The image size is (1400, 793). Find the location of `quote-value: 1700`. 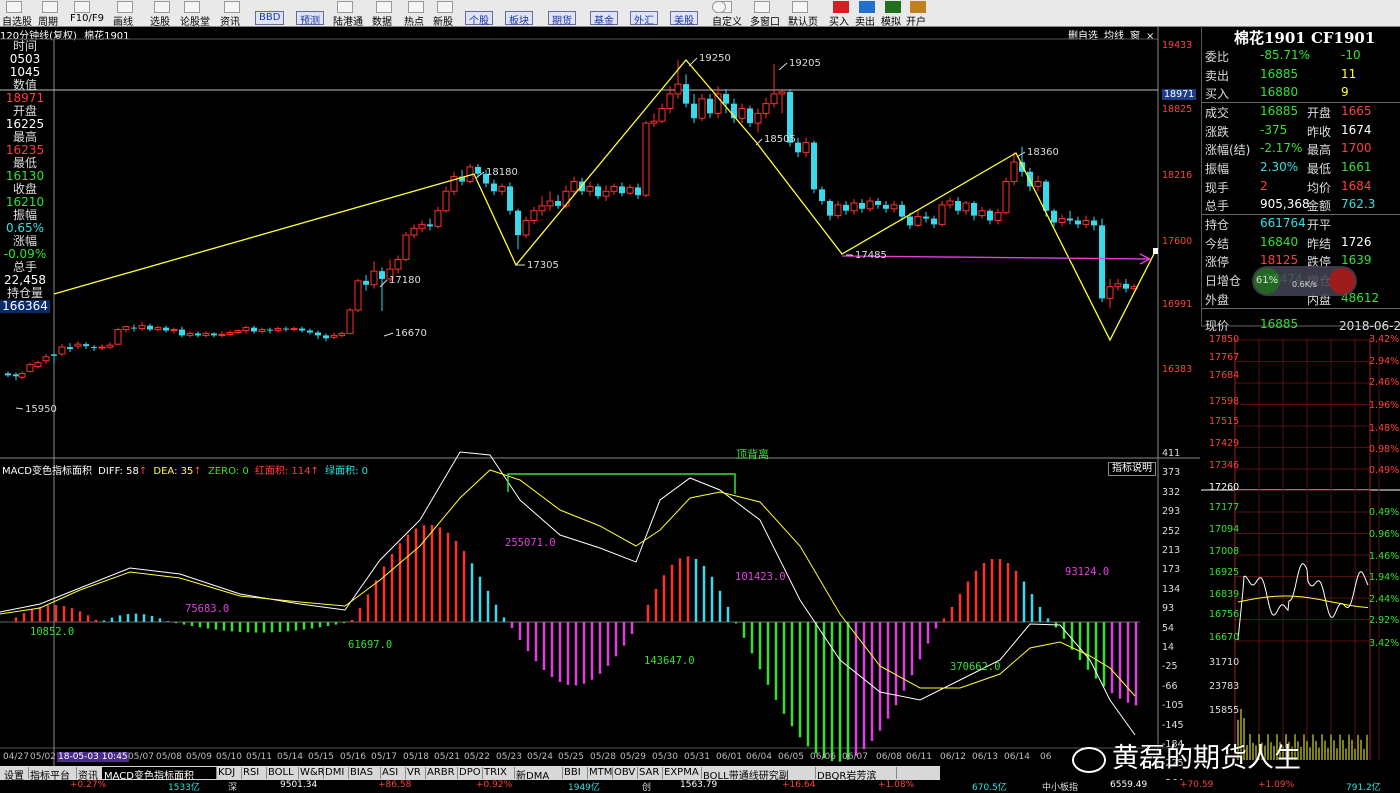

quote-value: 1700 is located at coordinates (1356, 148).